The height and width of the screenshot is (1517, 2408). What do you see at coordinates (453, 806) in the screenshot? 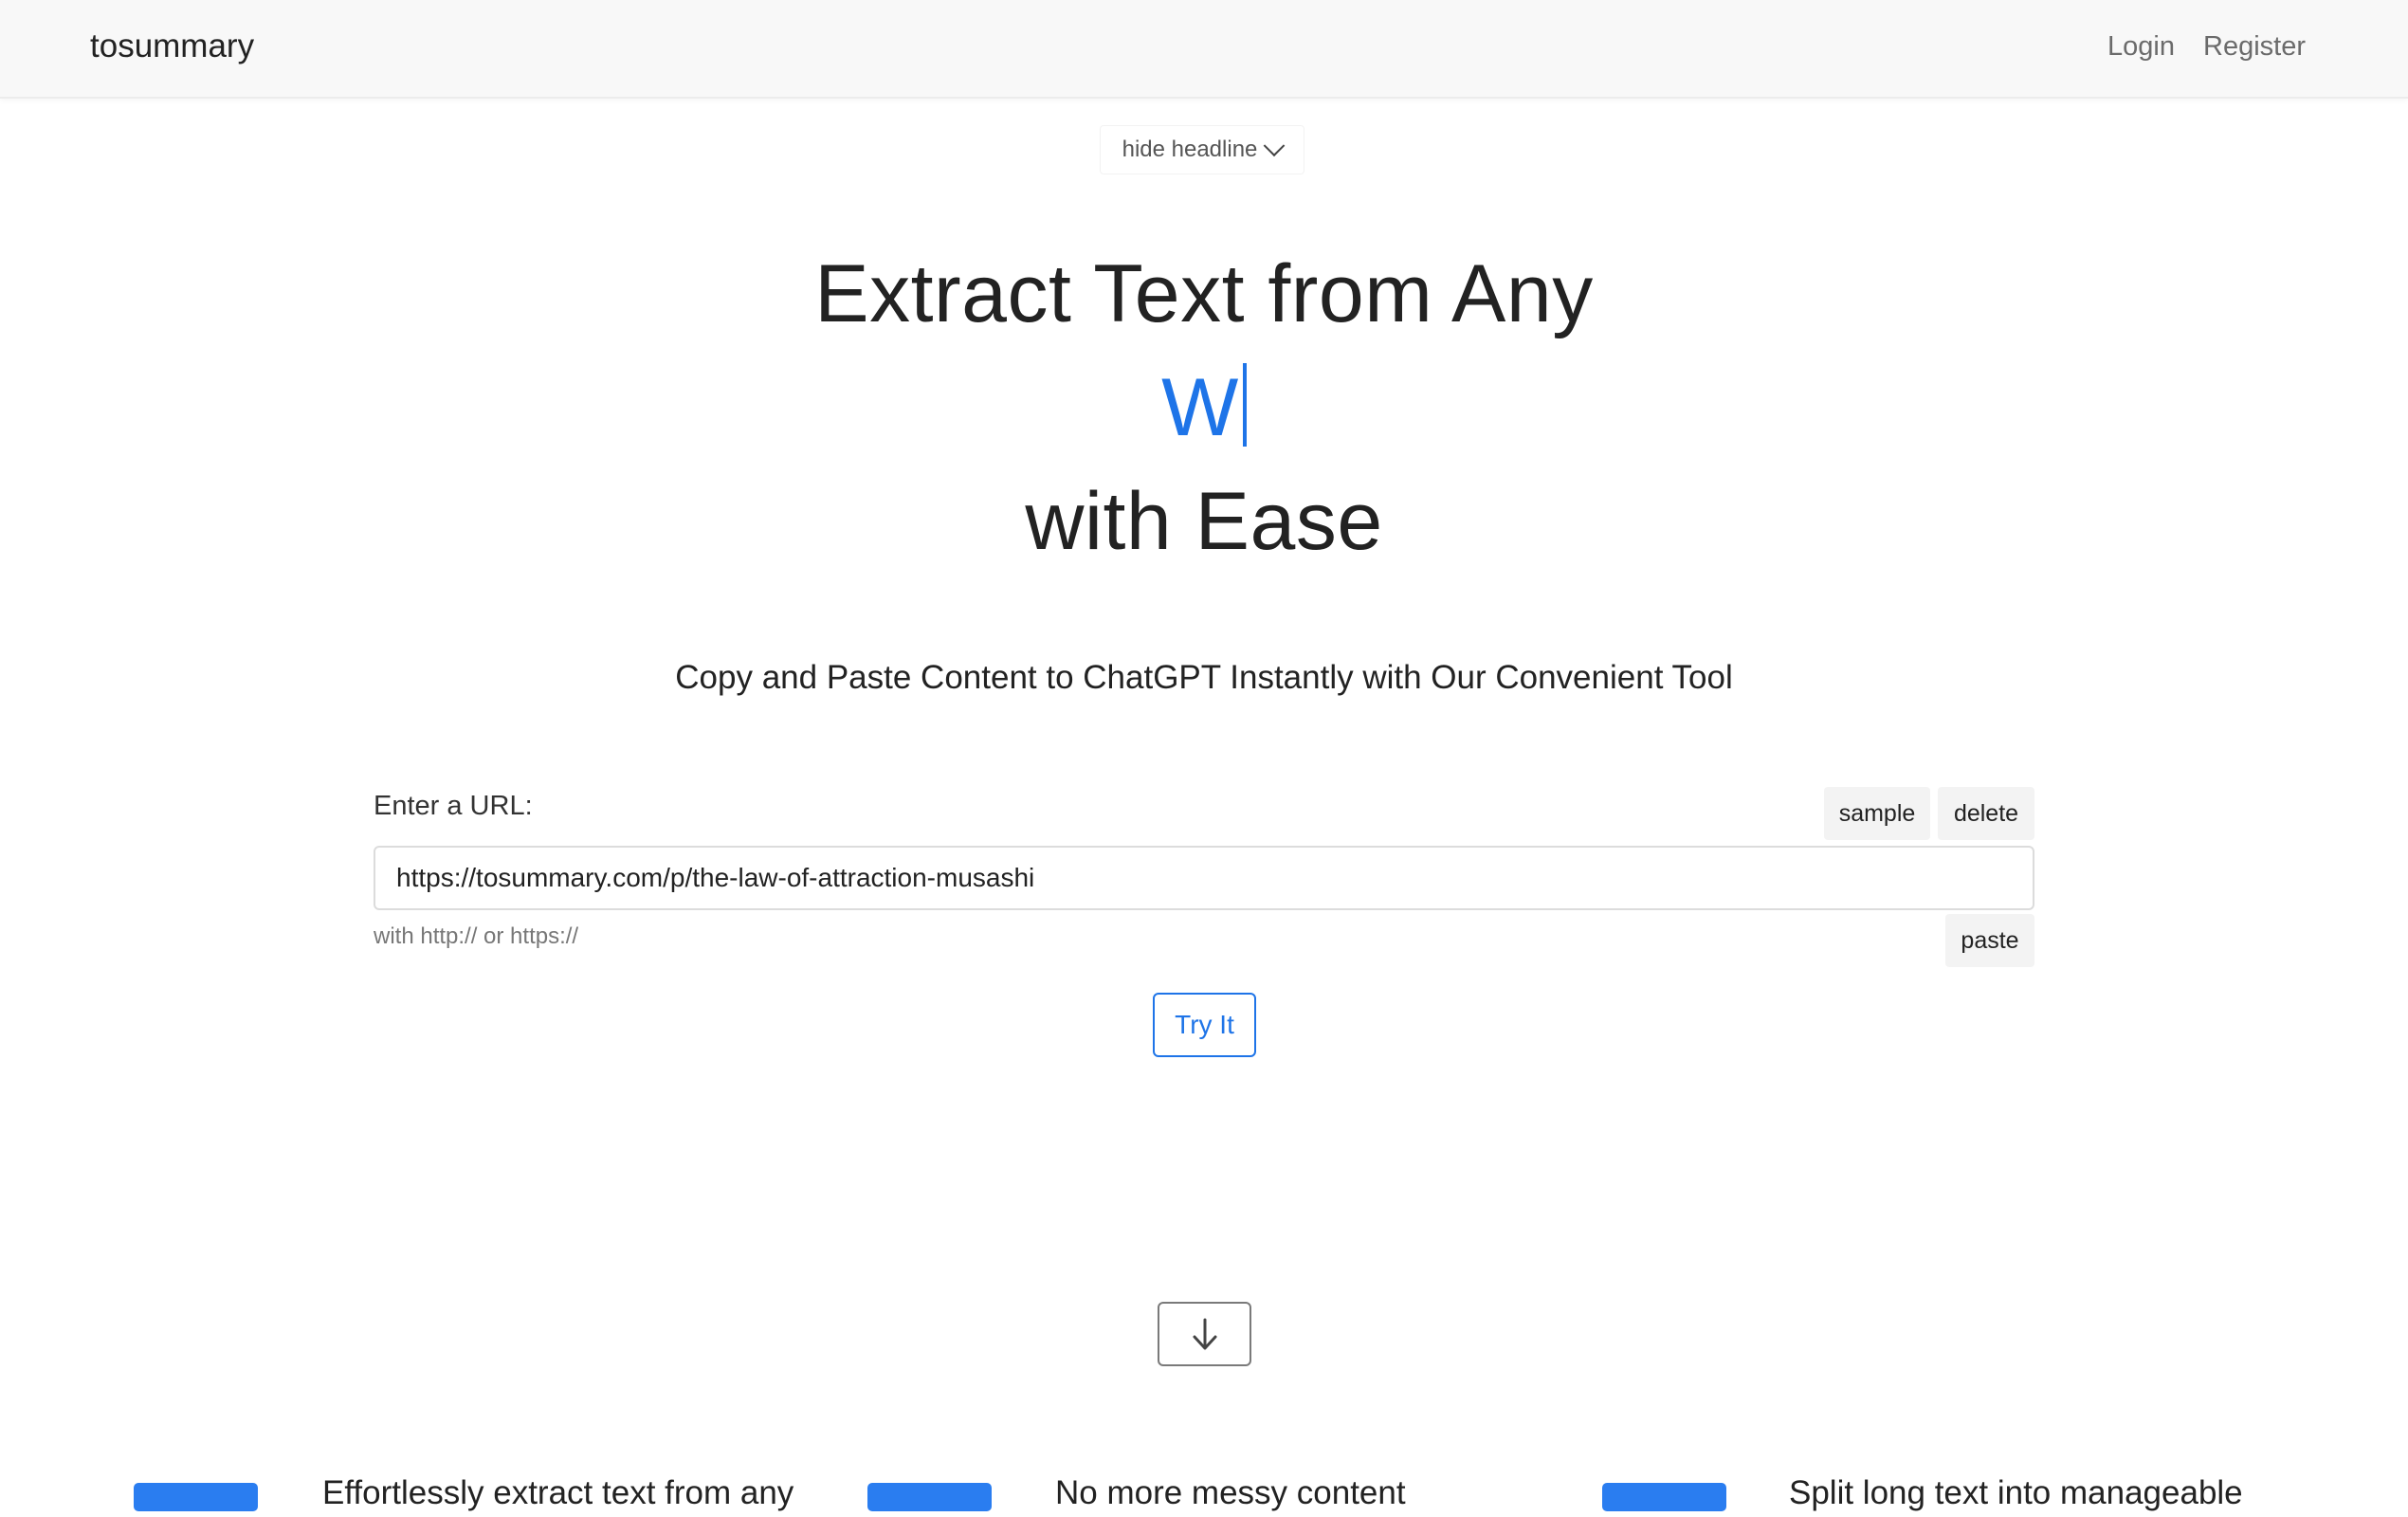
I see `url-field-label: Enter a URL:` at bounding box center [453, 806].